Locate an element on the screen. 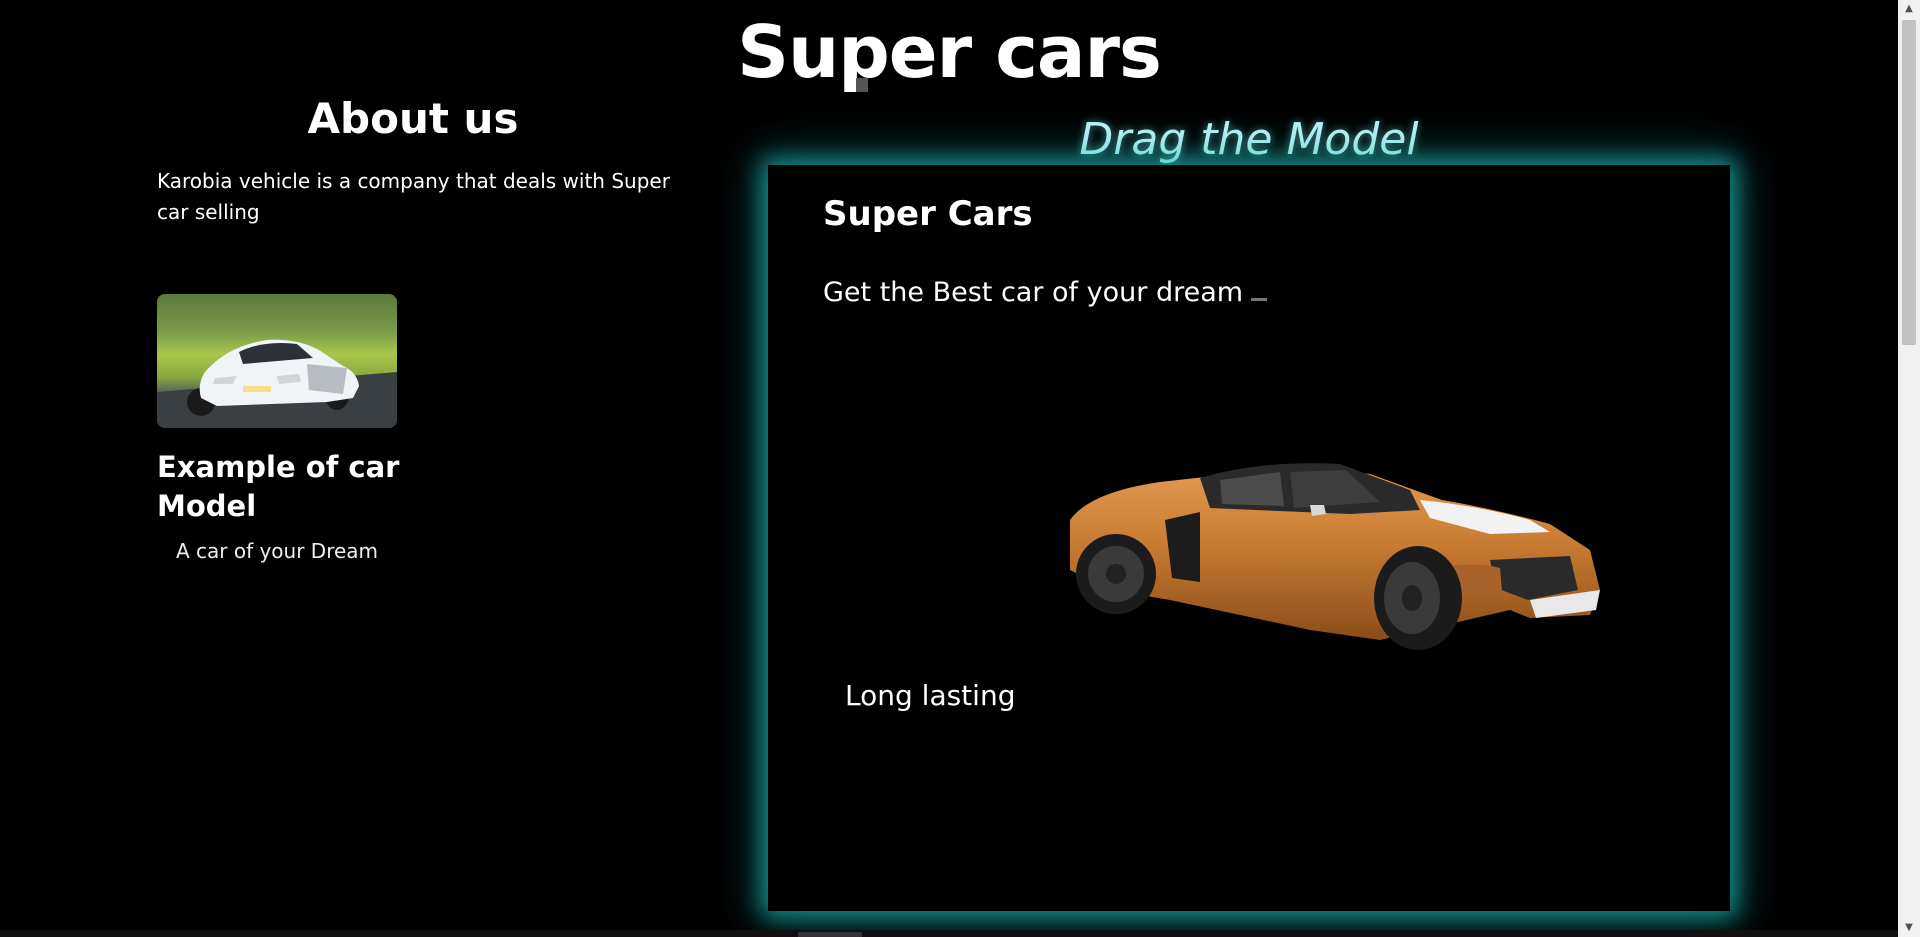  car-photo is located at coordinates (277, 361).